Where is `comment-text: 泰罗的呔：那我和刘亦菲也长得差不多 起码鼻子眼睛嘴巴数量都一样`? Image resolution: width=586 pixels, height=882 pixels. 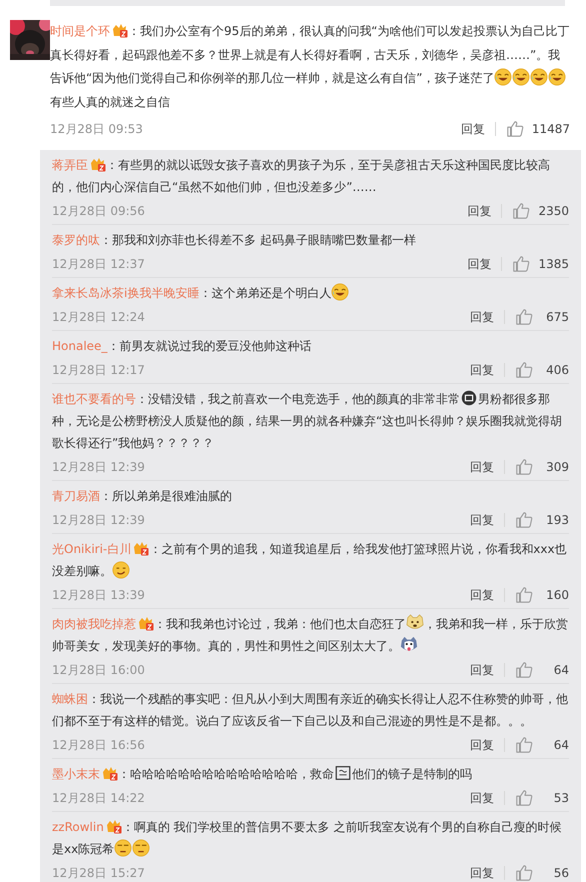
comment-text: 泰罗的呔：那我和刘亦菲也长得差不多 起码鼻子眼睛嘴巴数量都一样 is located at coordinates (234, 240).